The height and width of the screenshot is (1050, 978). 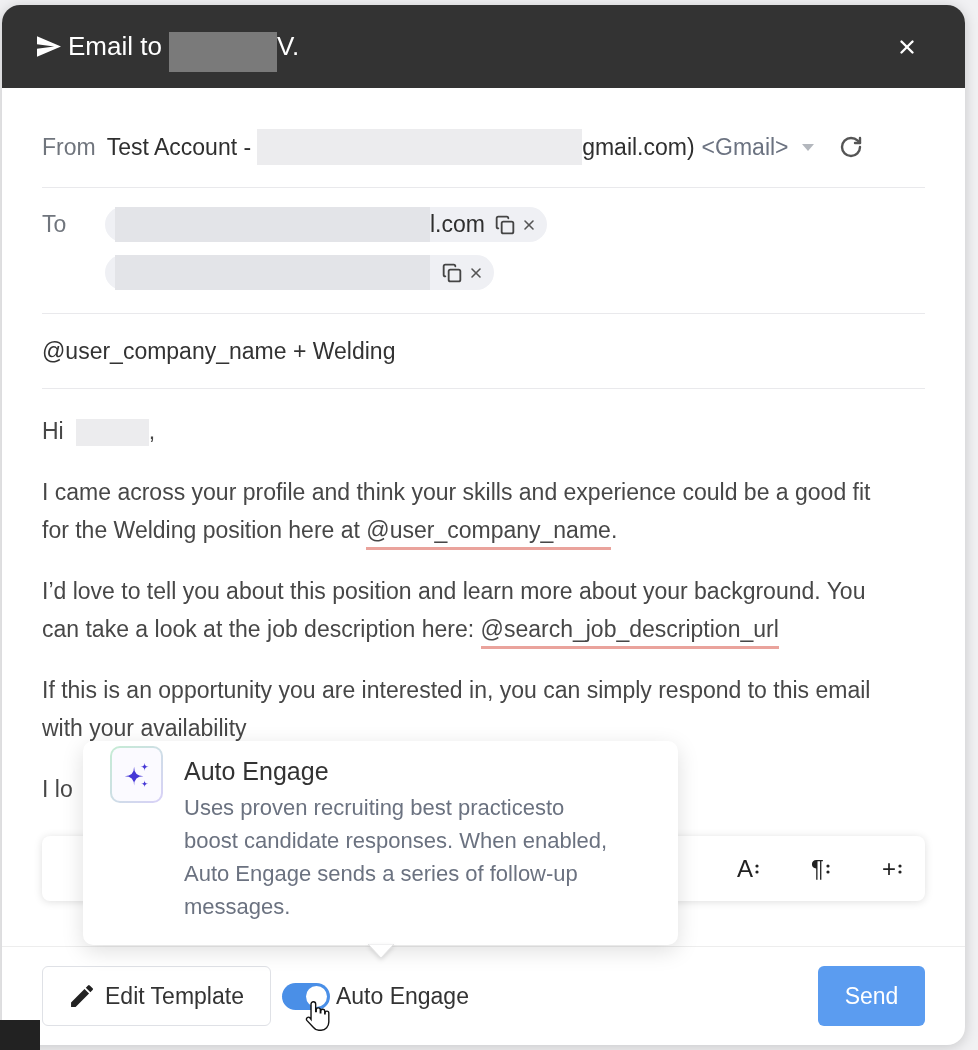 What do you see at coordinates (20, 1035) in the screenshot?
I see `dark-panel-block` at bounding box center [20, 1035].